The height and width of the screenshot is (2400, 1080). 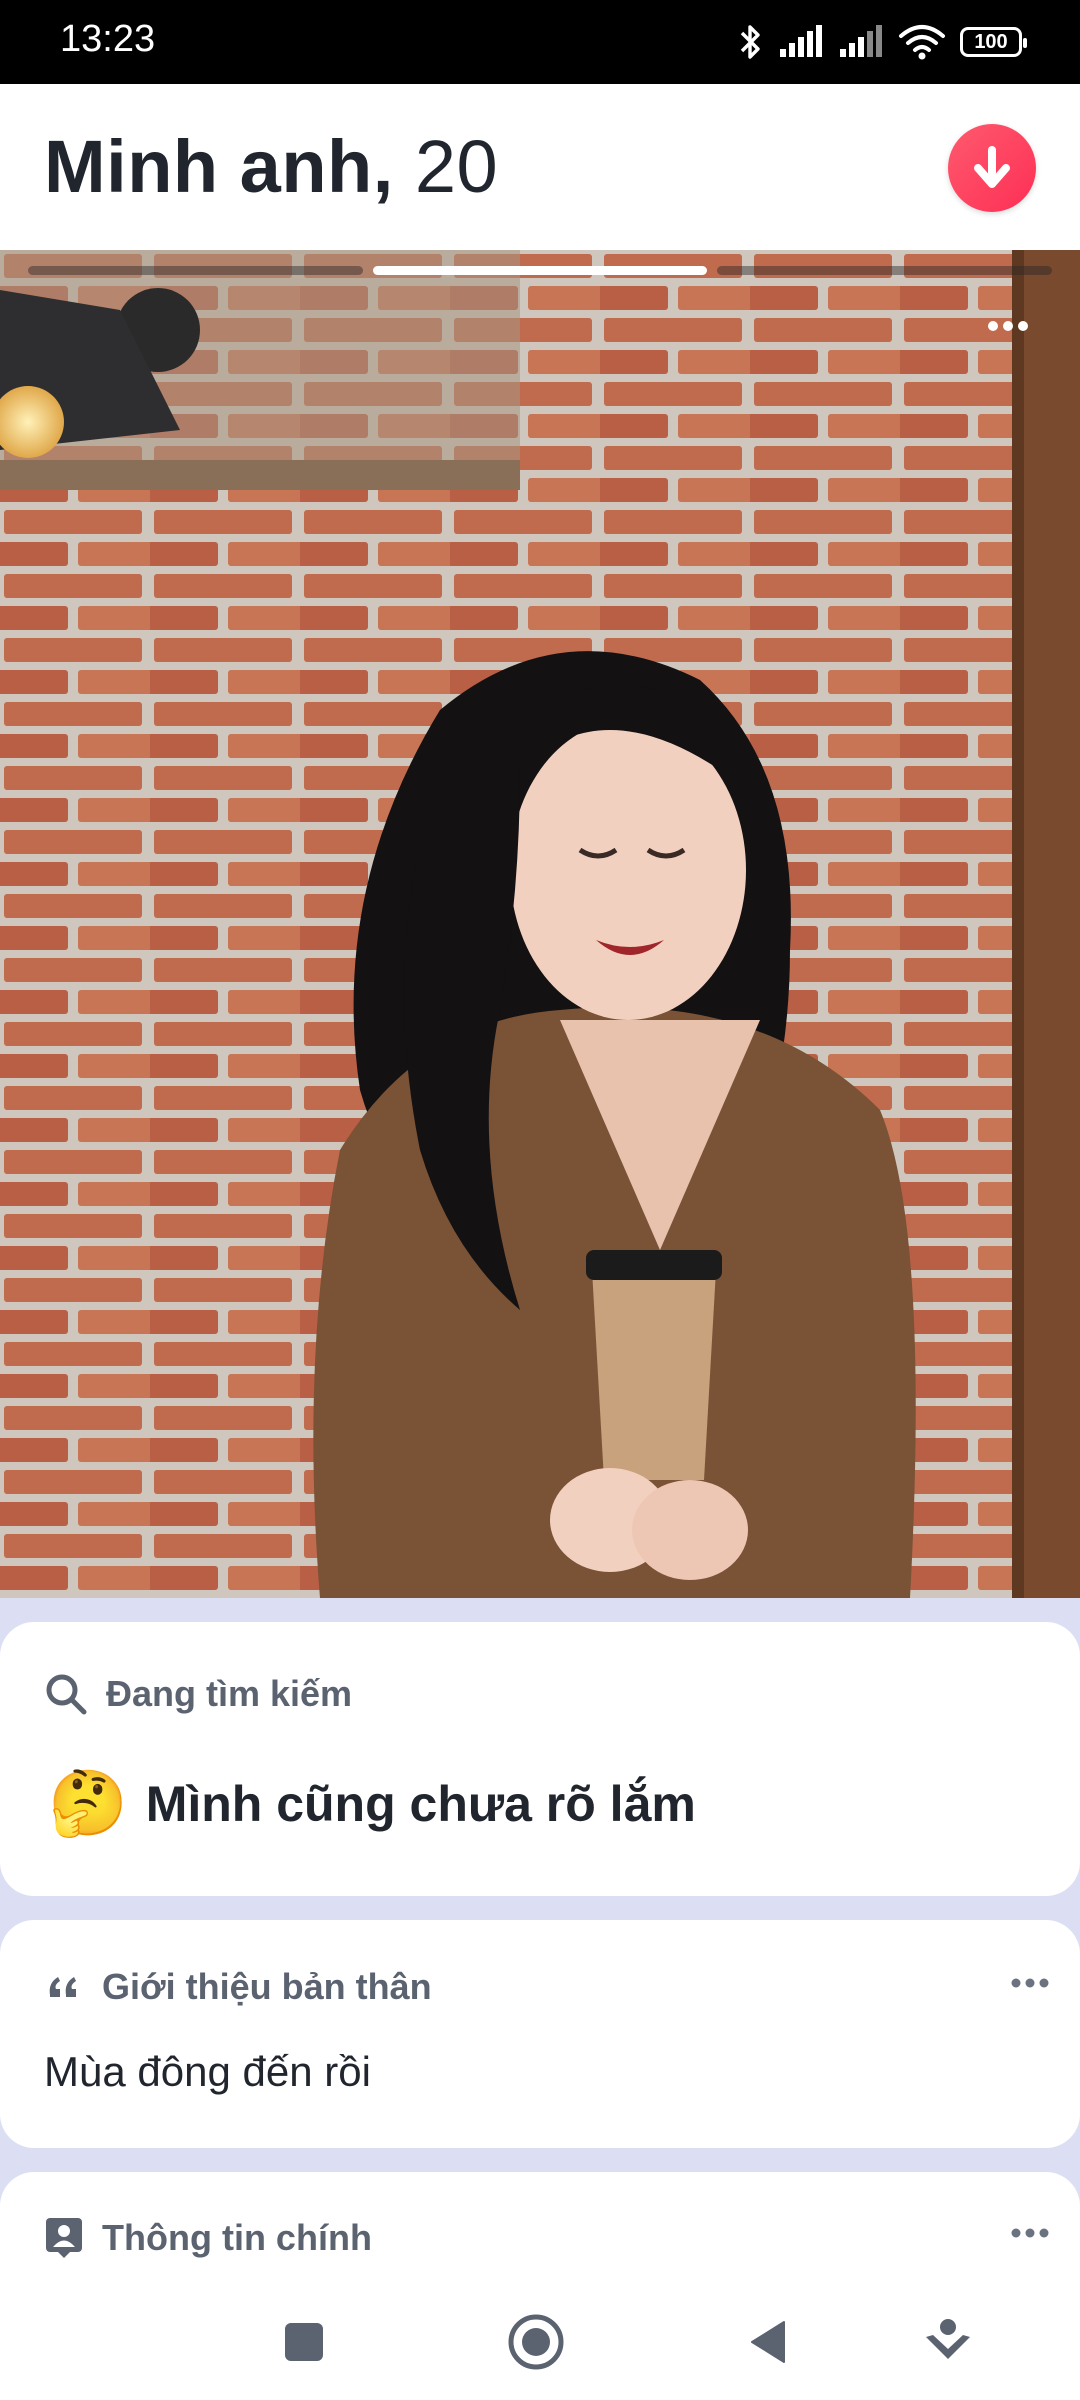 I want to click on looking-for-value: 🤔 Mình cũng chưa rõ lắm, so click(x=372, y=1803).